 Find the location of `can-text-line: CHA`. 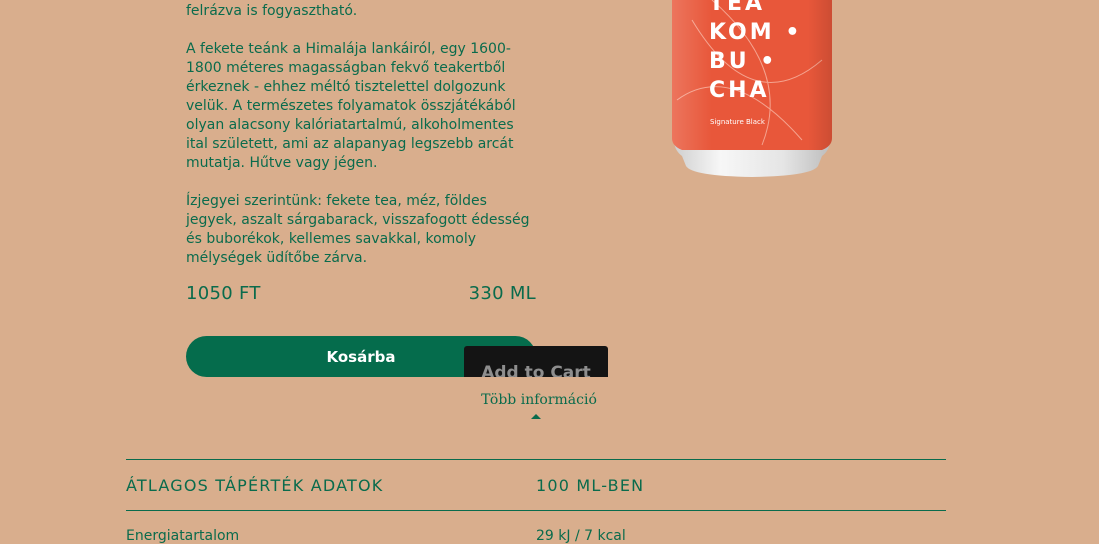

can-text-line: CHA is located at coordinates (739, 90).